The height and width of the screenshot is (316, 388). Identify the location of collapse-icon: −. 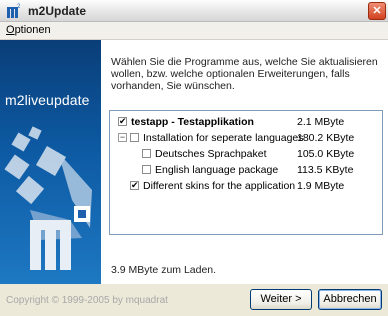
(122, 137).